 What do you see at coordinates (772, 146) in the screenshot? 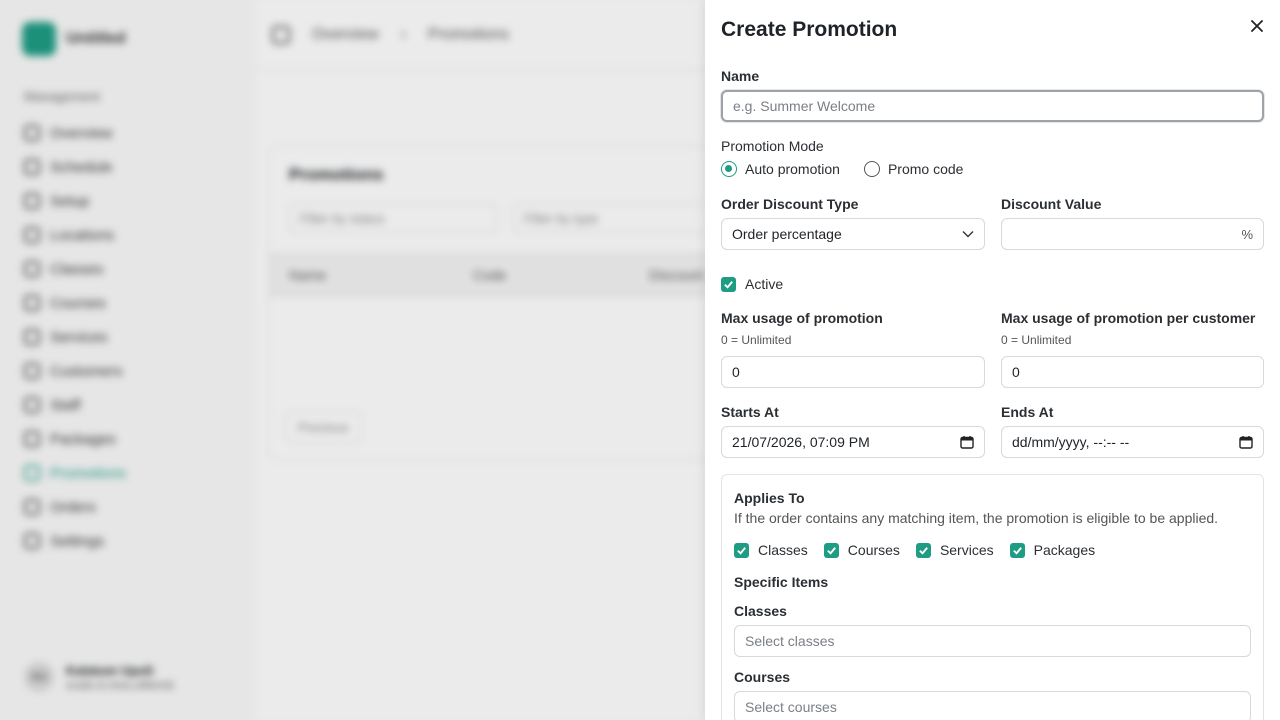
I see `promotion-mode-label: Promotion Mode` at bounding box center [772, 146].